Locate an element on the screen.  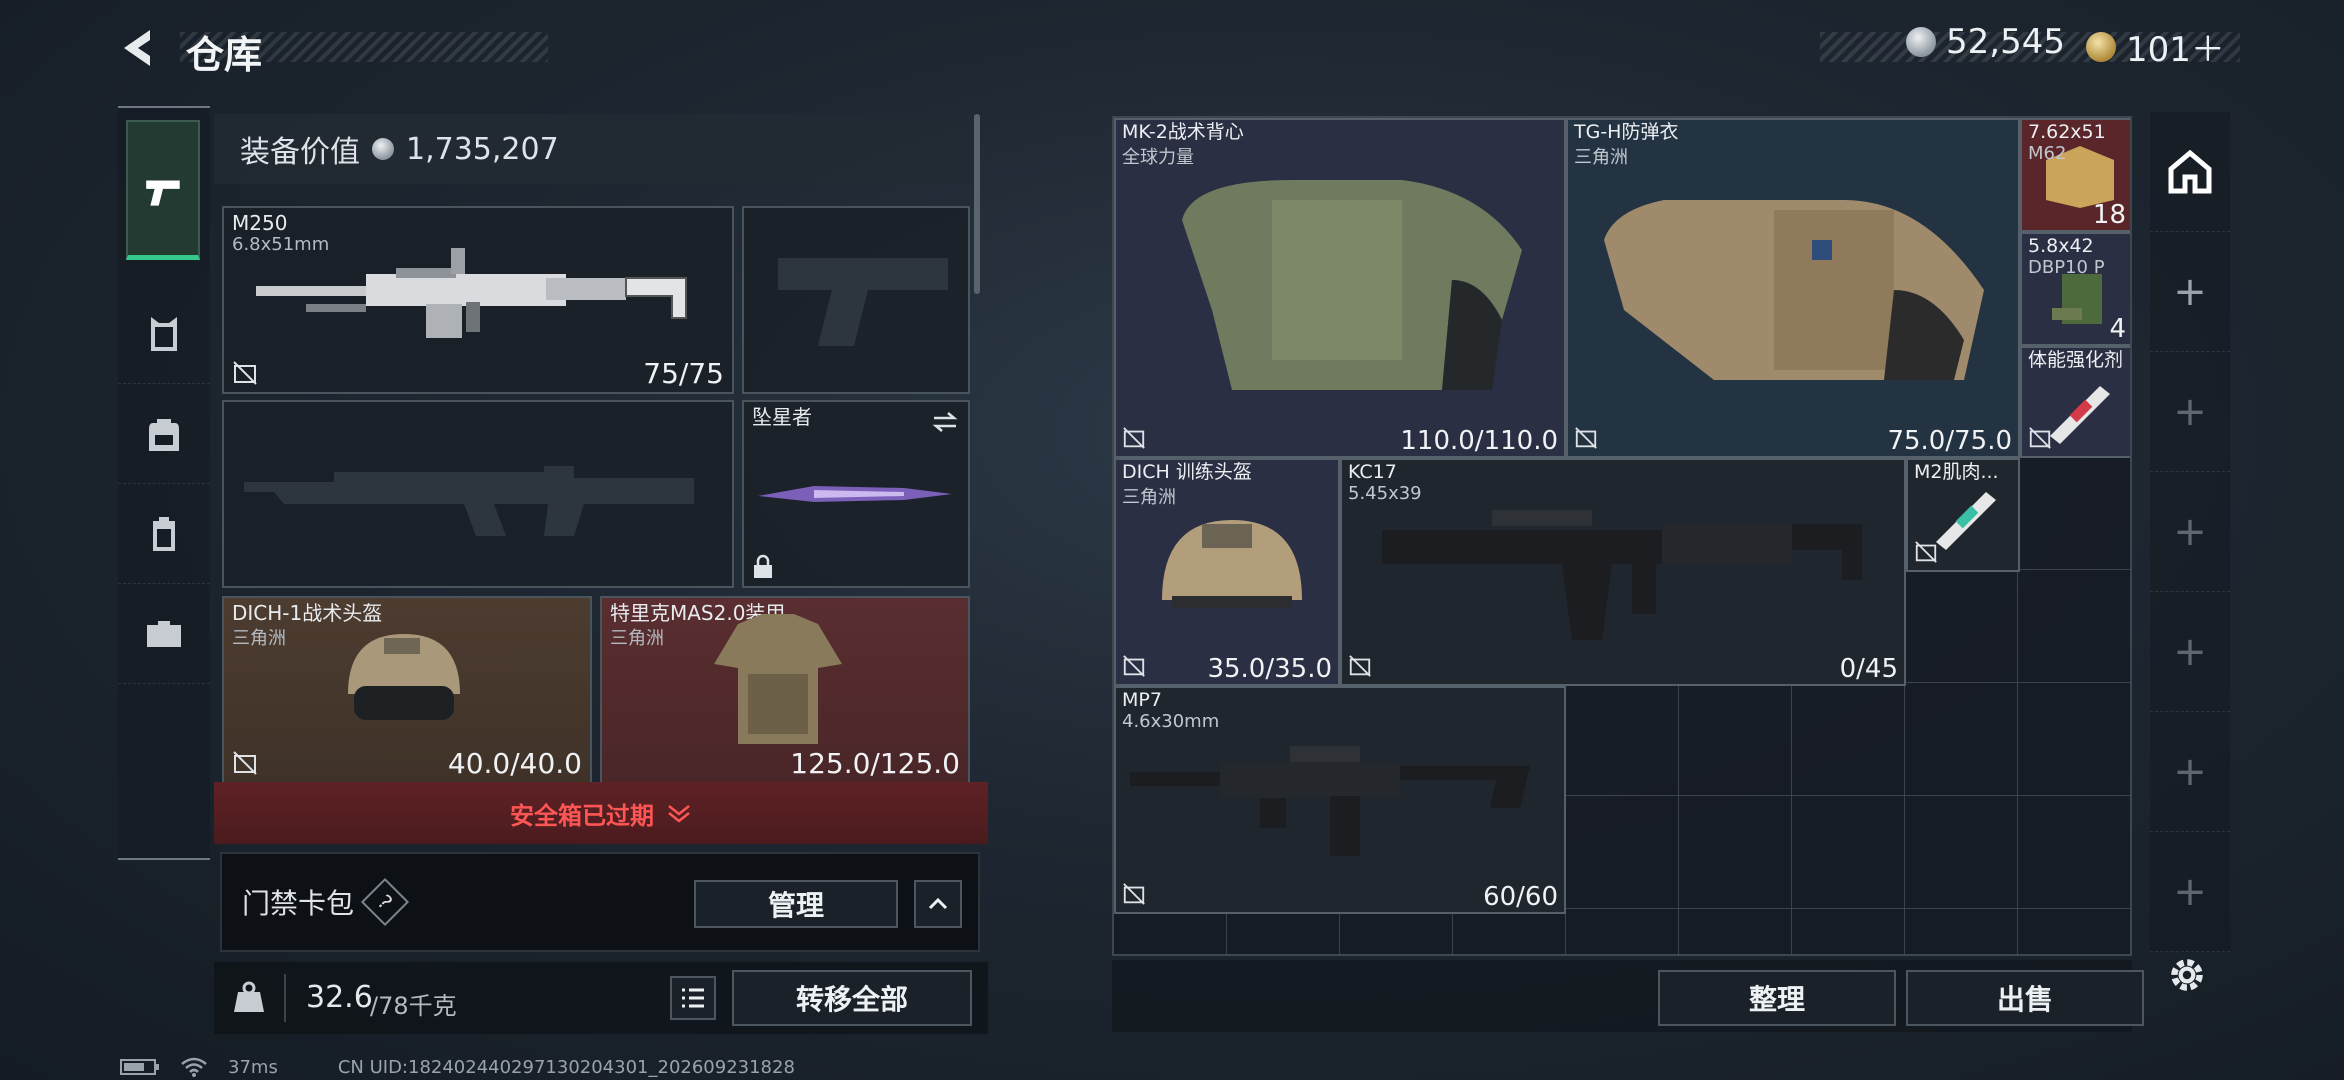
add-stash-tab-6: + is located at coordinates (2190, 892).